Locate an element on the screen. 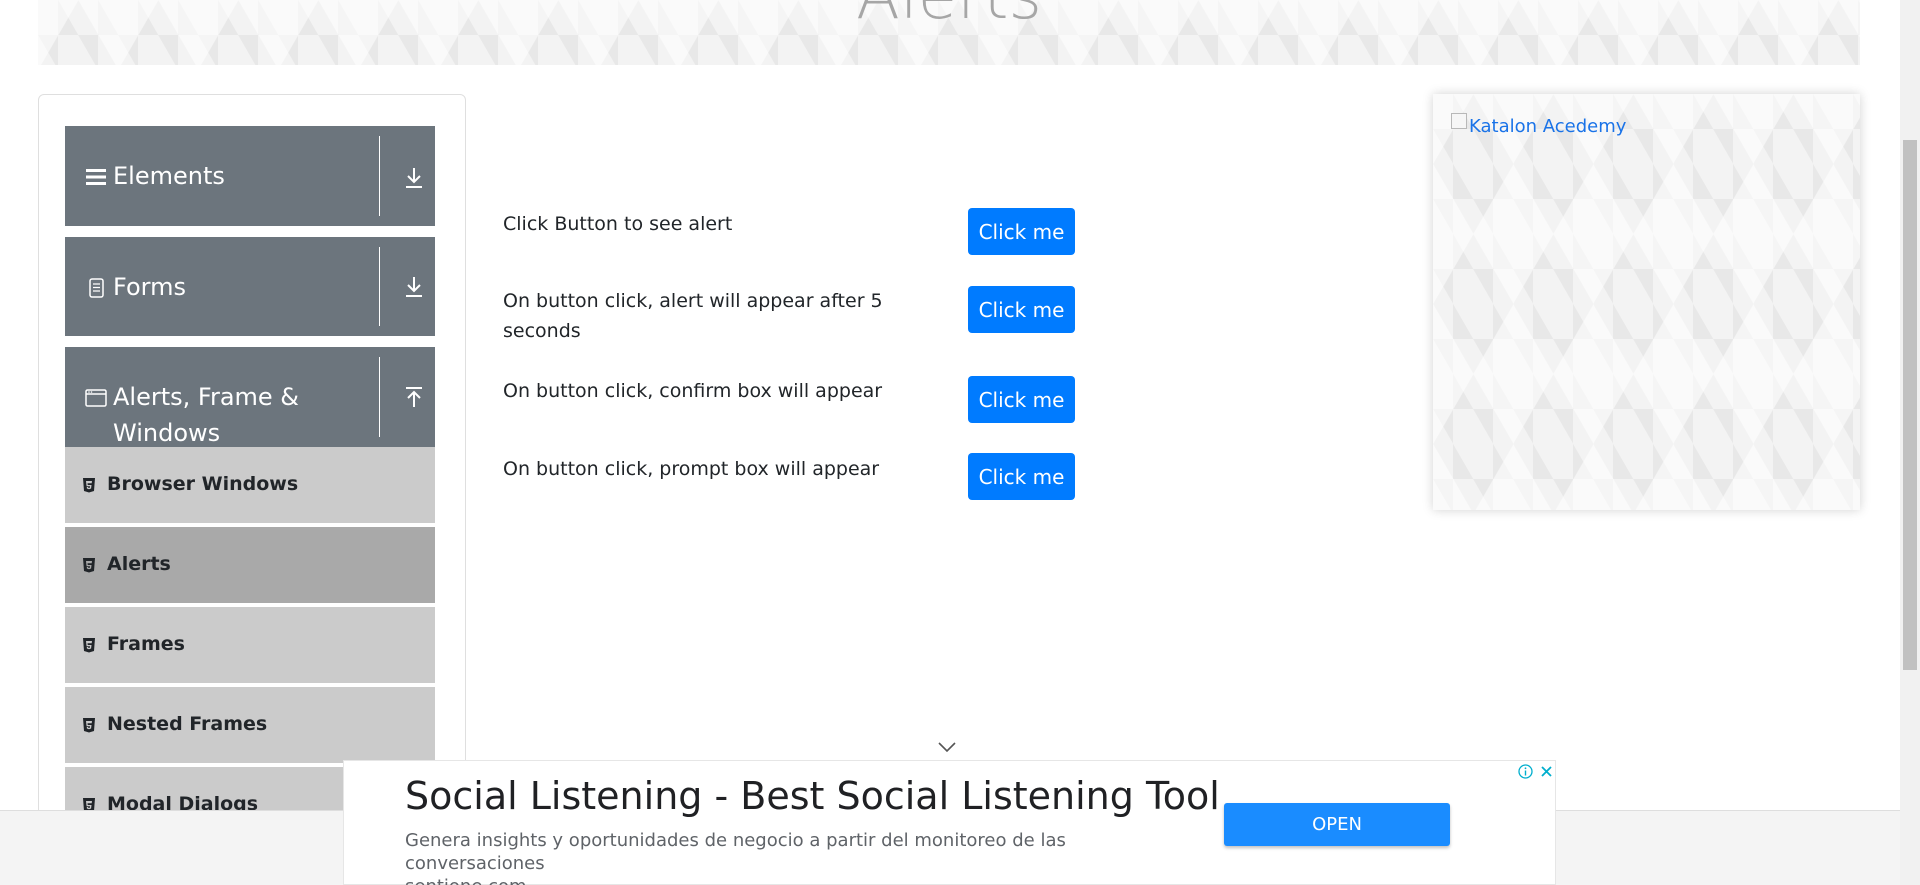 The image size is (1920, 885). sidebar-group-elements: Elements is located at coordinates (250, 176).